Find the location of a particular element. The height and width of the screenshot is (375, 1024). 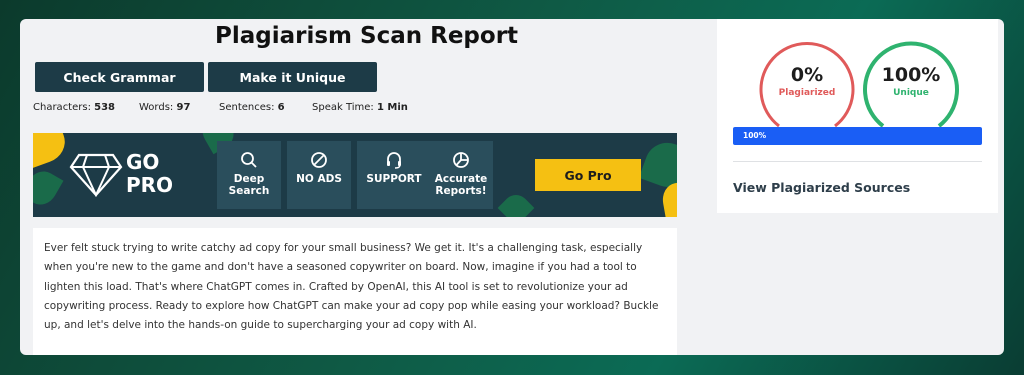

characters-value: 538 is located at coordinates (105, 107).